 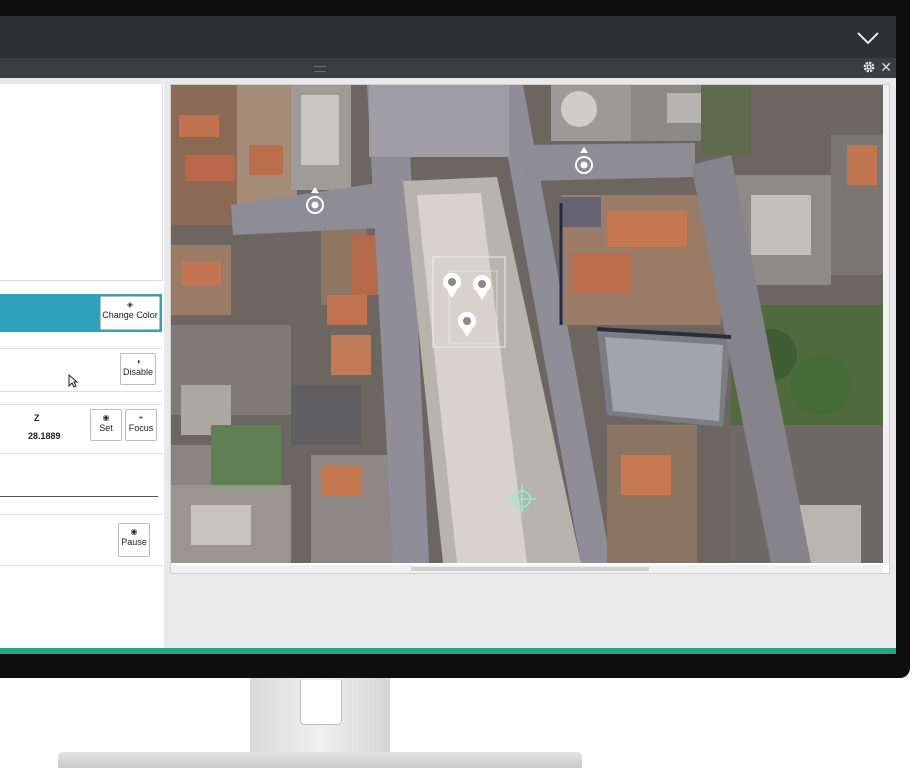 What do you see at coordinates (886, 67) in the screenshot?
I see `close-icon: ✕` at bounding box center [886, 67].